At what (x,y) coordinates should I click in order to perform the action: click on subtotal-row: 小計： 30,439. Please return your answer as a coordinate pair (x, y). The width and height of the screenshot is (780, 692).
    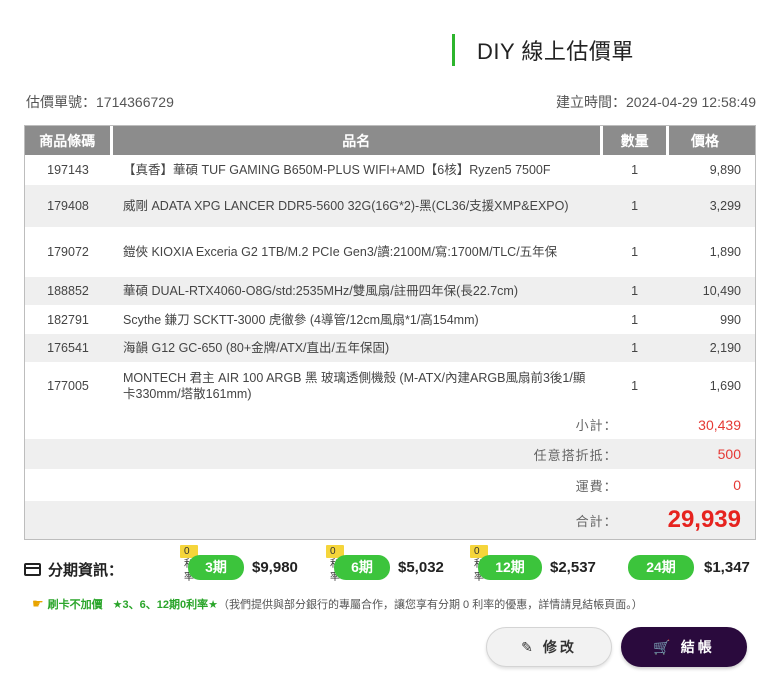
    Looking at the image, I should click on (390, 424).